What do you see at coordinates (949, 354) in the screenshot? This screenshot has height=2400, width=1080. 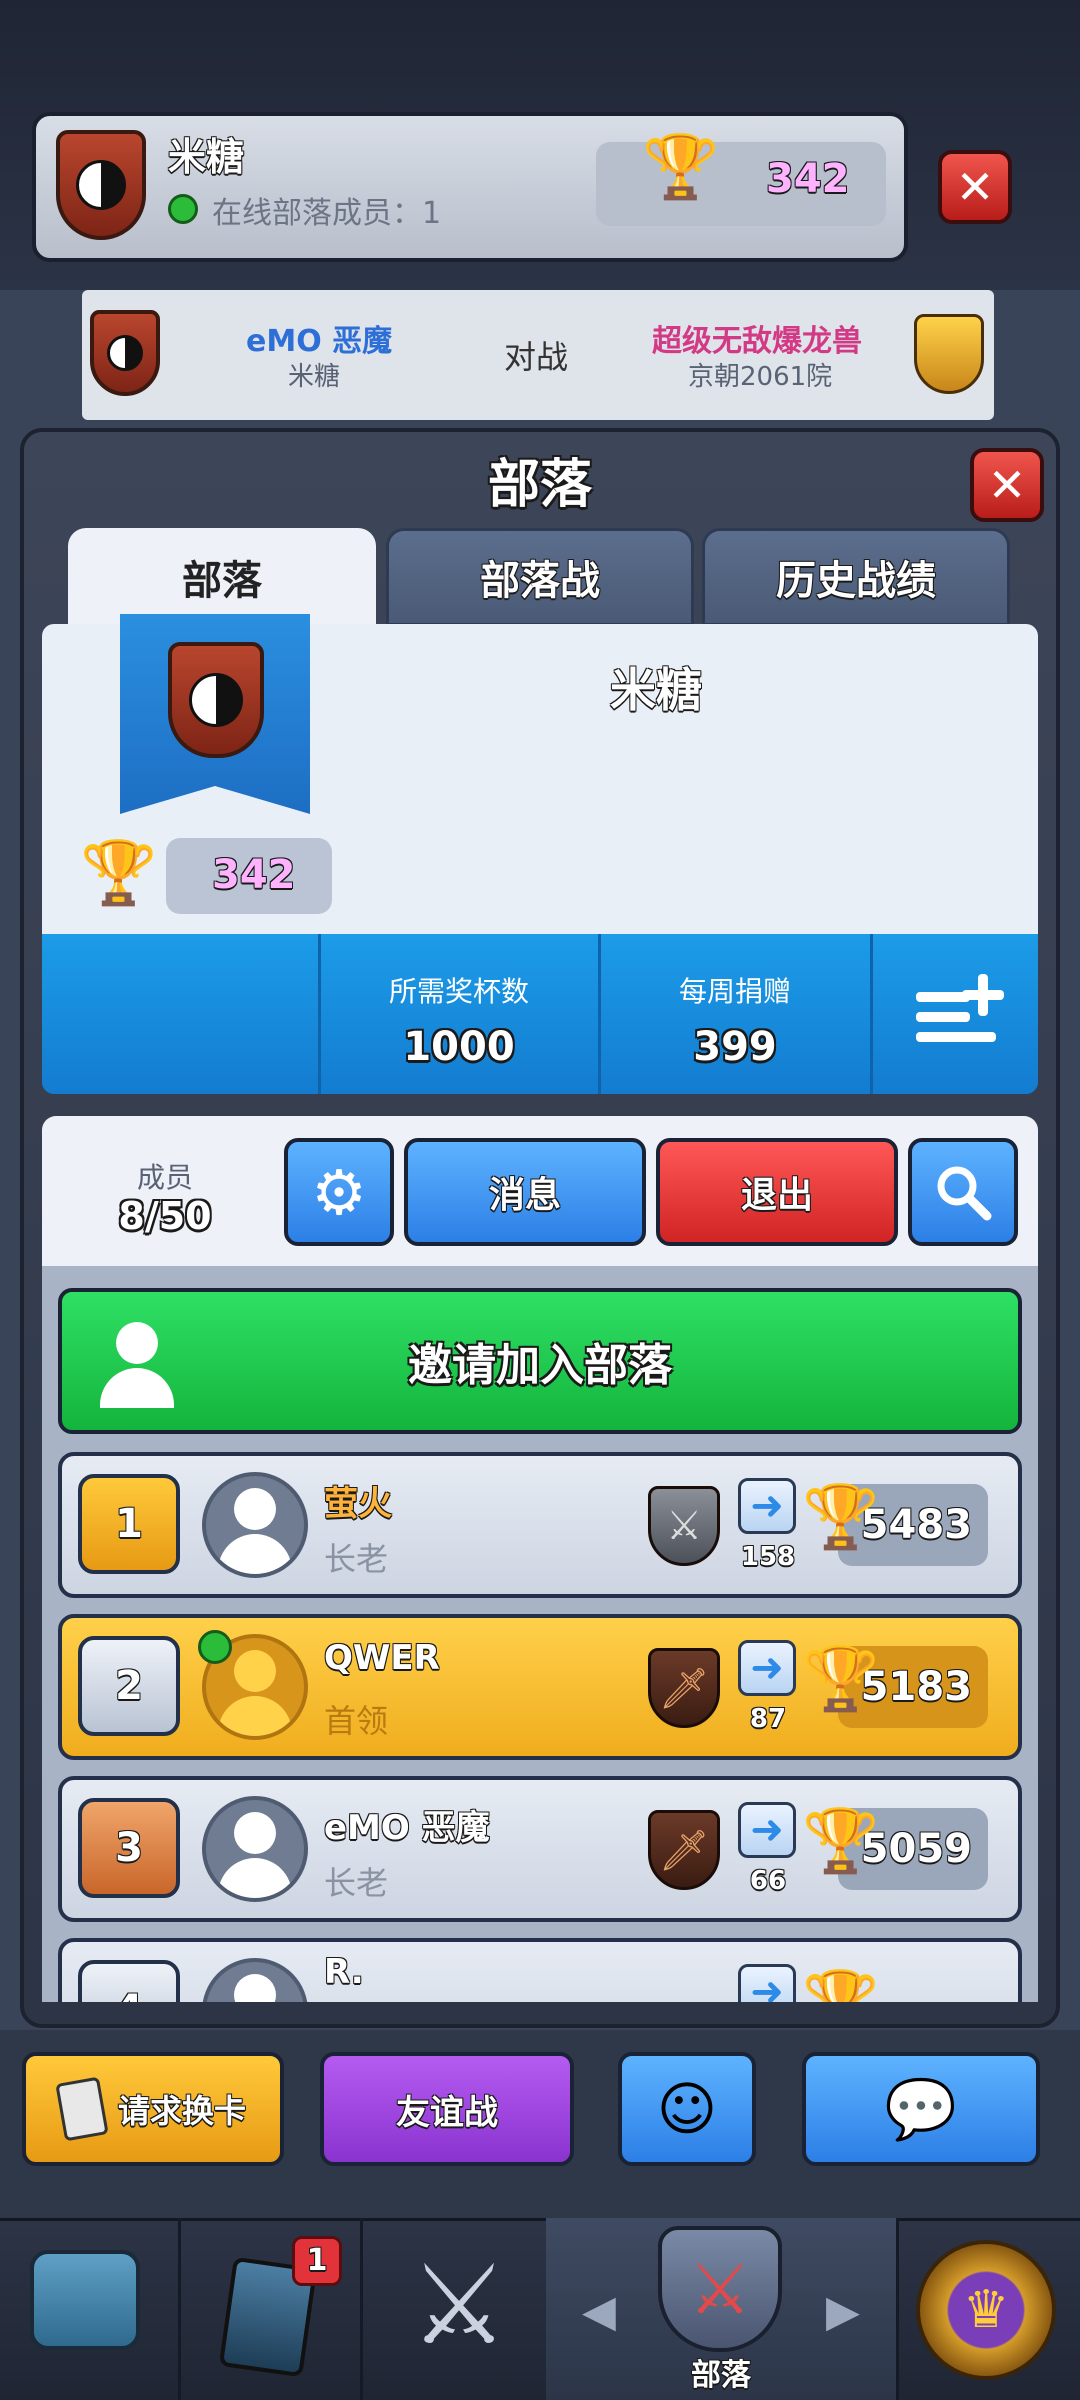 I see `right-clan-badge-icon` at bounding box center [949, 354].